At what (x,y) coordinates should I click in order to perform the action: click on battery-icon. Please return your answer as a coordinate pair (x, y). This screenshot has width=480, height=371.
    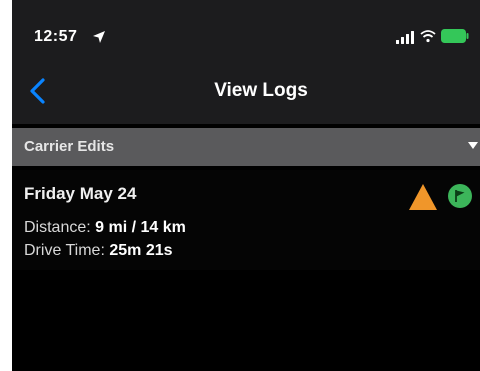
    Looking at the image, I should click on (455, 36).